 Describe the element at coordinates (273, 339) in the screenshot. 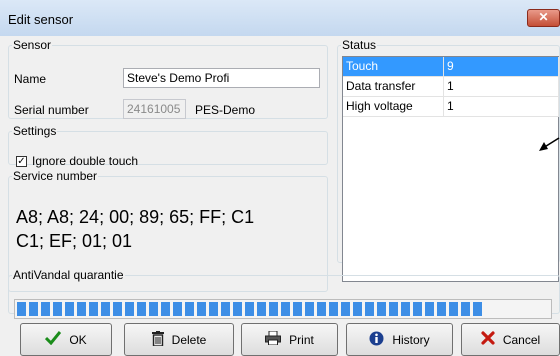

I see `printer-icon` at that location.